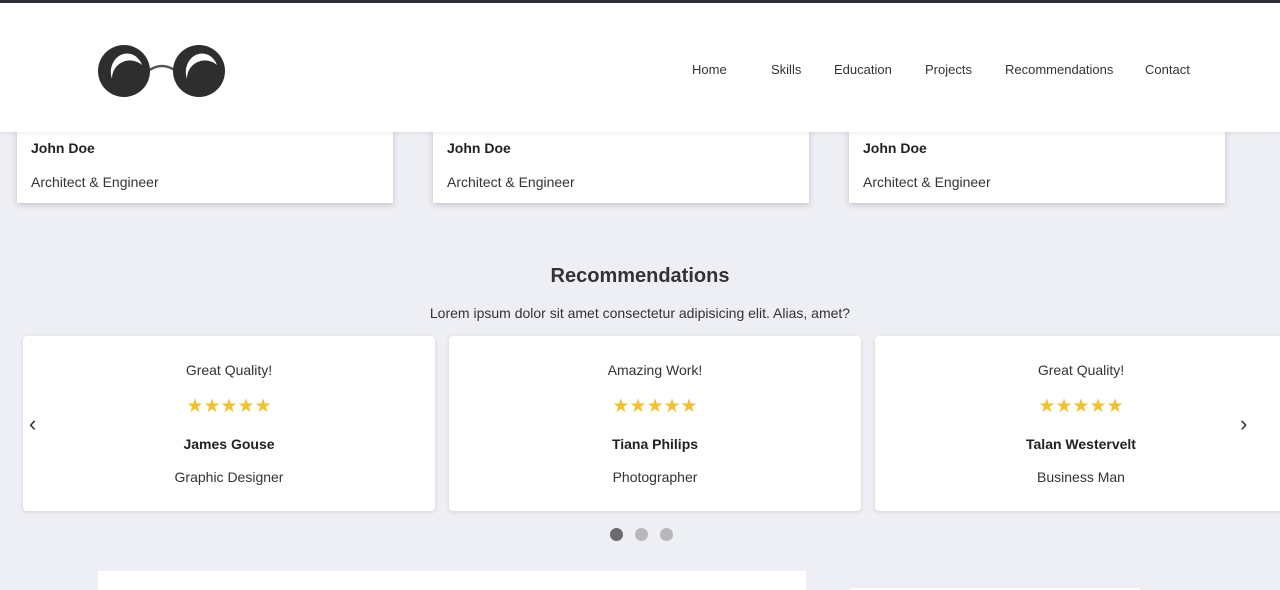 This screenshot has width=1280, height=590. I want to click on carousel-prev-icon: ‹, so click(32, 424).